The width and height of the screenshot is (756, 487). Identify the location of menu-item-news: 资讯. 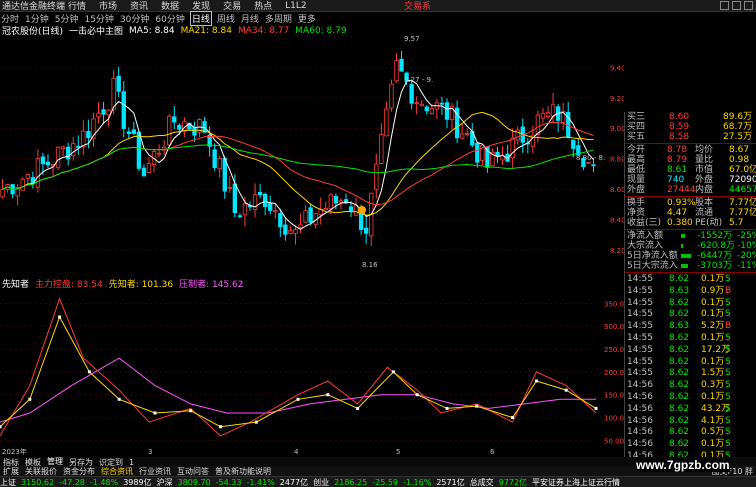
(139, 6).